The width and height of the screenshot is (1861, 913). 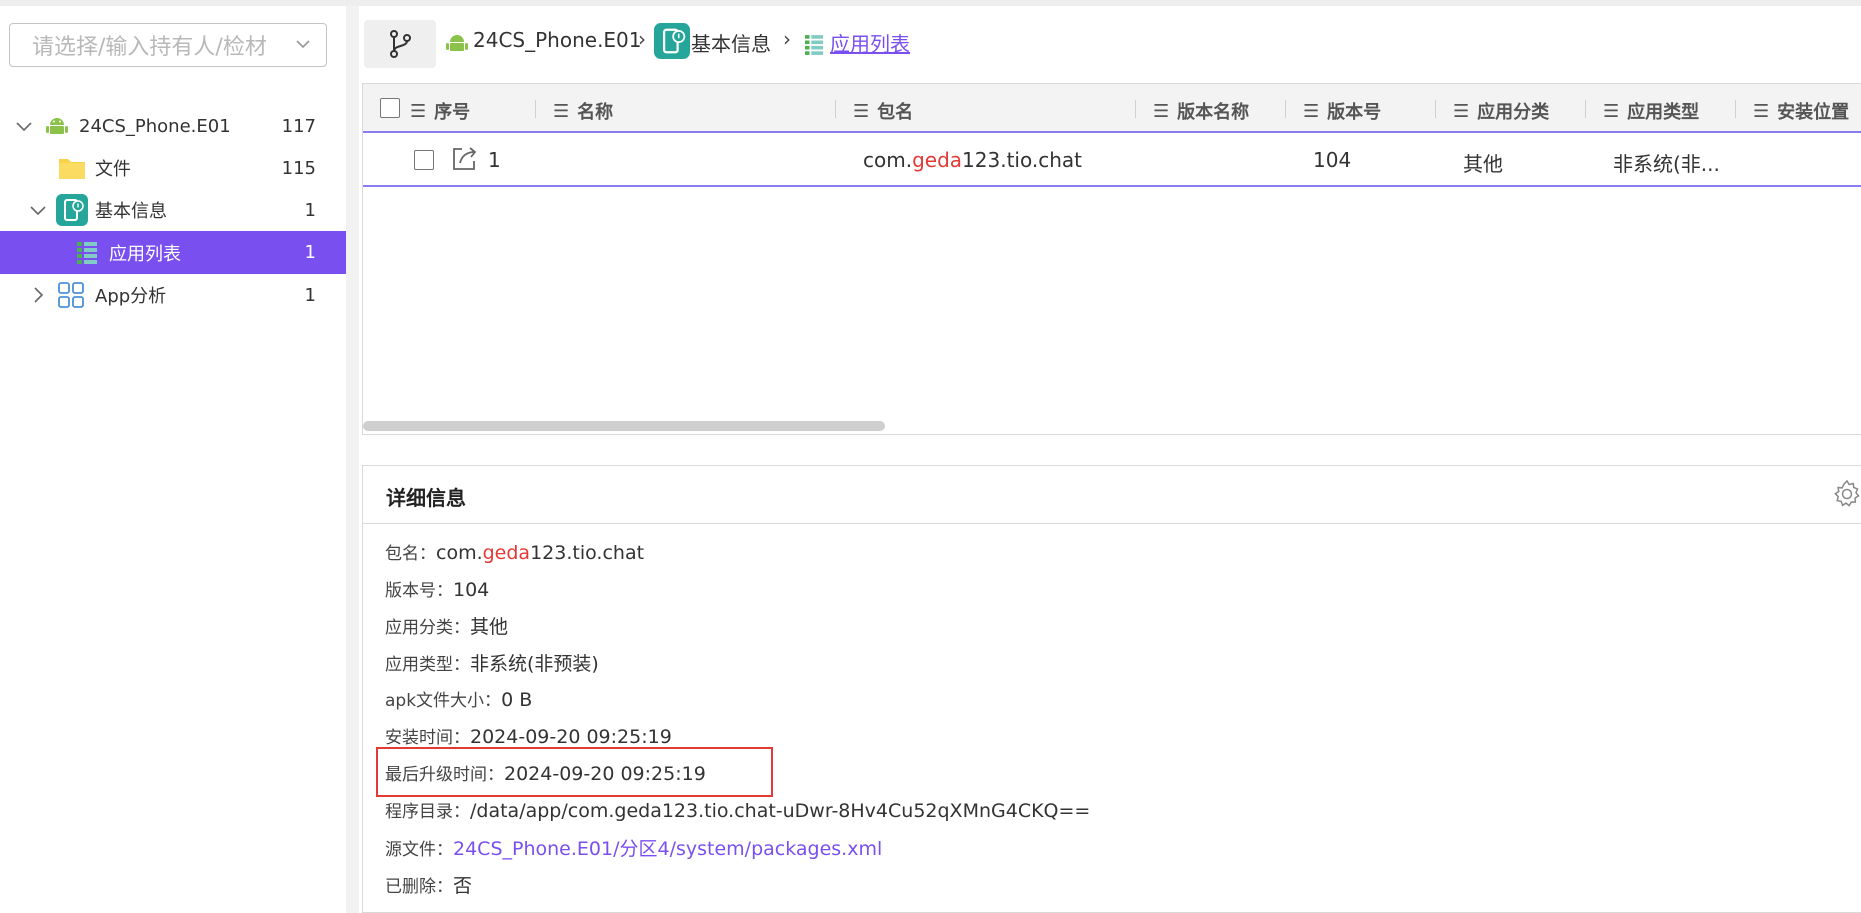 I want to click on source-file-link: 24CS_Phone.E01/分区4/system/packages.xml, so click(x=667, y=849).